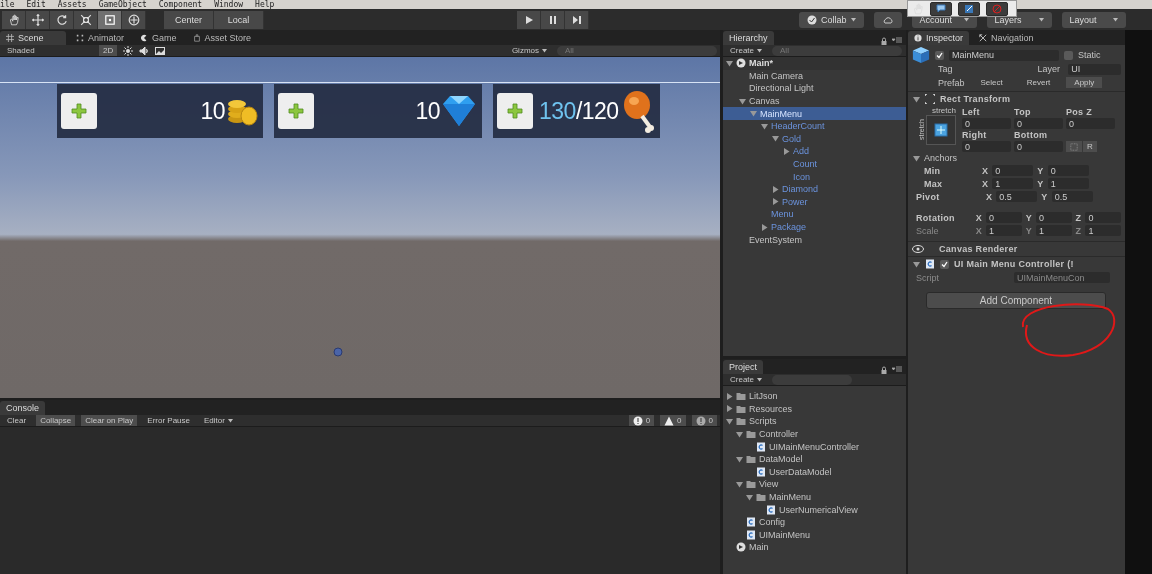 The height and width of the screenshot is (574, 1152). What do you see at coordinates (991, 82) in the screenshot?
I see `prefab-button: Select` at bounding box center [991, 82].